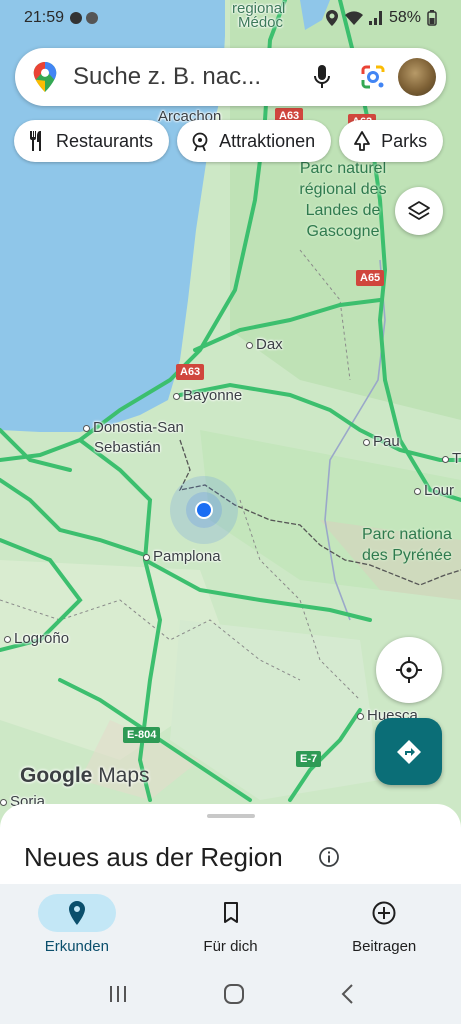  I want to click on recent-apps-icon, so click(118, 994).